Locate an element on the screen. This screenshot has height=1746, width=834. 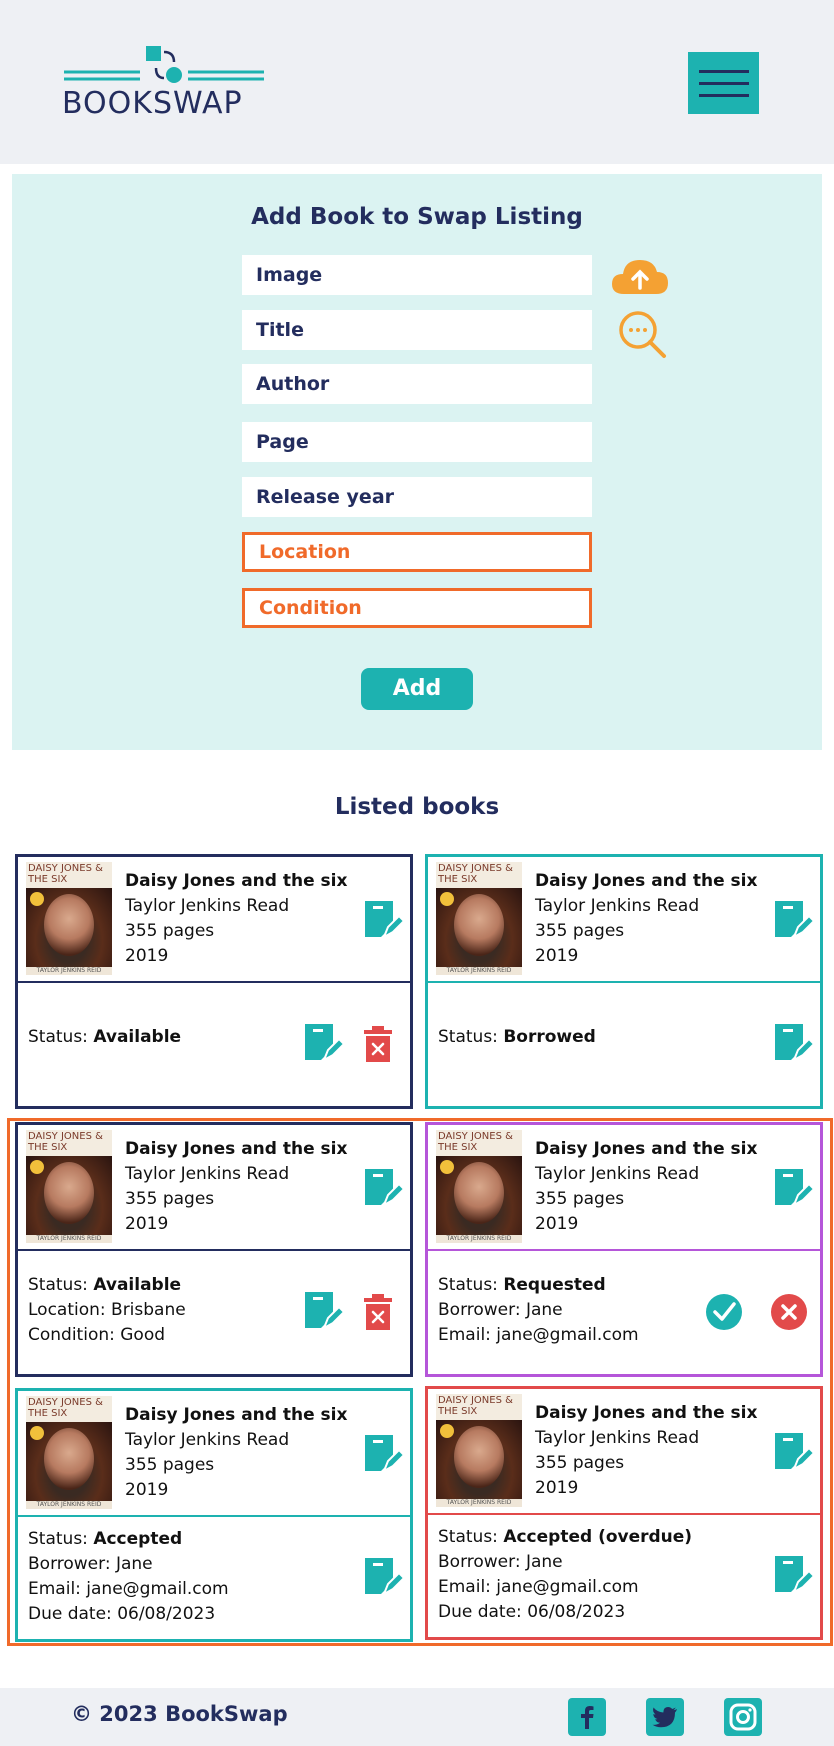
status-text: Status: Requested is located at coordinates (522, 1285).